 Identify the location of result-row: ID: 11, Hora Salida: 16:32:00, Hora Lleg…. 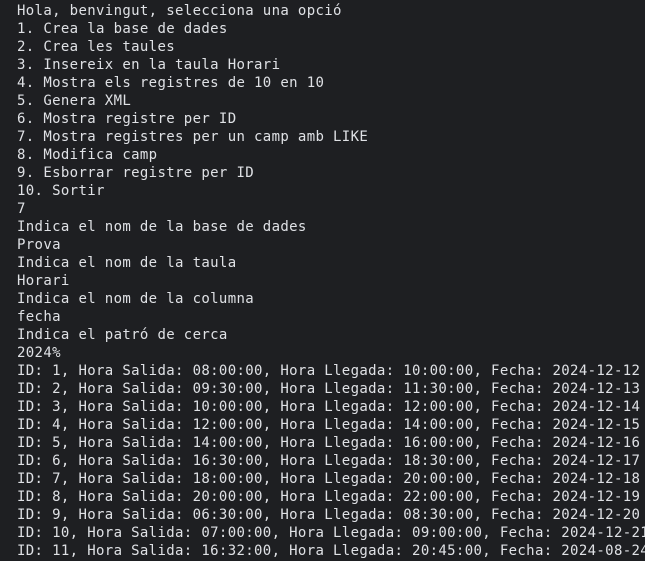
(331, 551).